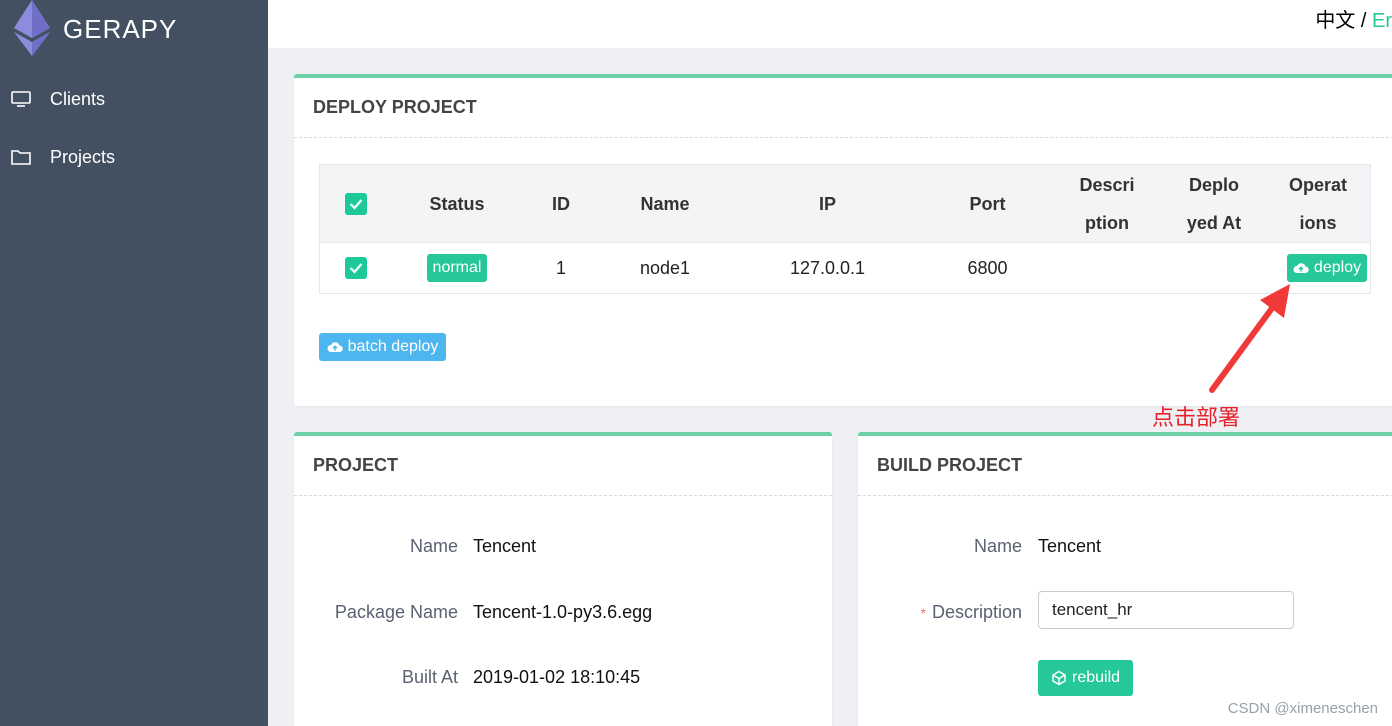 The height and width of the screenshot is (726, 1392). I want to click on project-name-row: Name Tencent, so click(563, 548).